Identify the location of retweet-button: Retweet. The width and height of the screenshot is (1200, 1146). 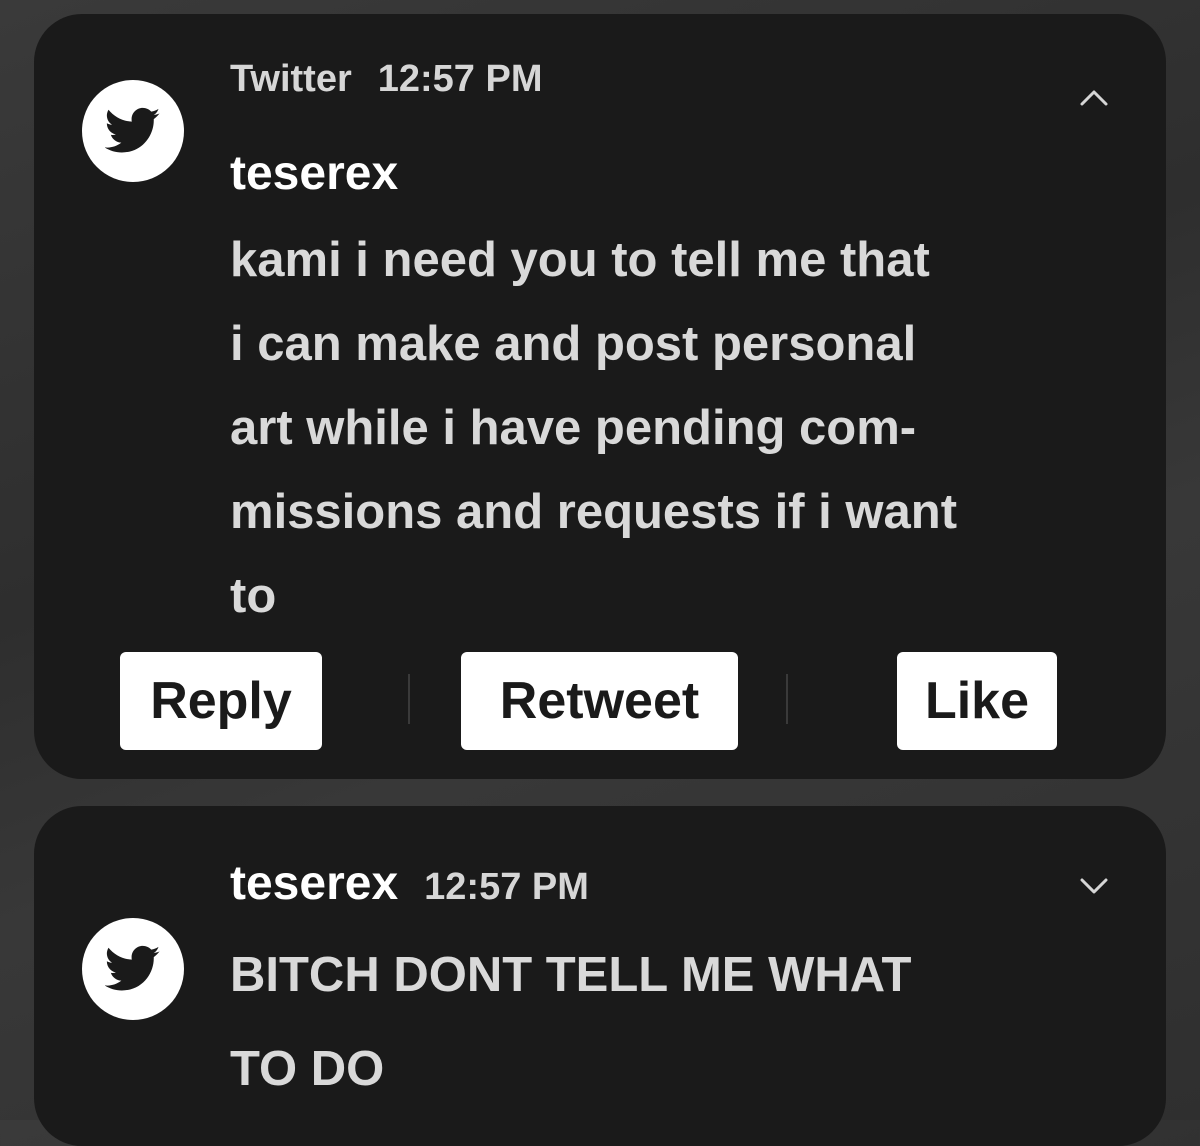
(599, 701).